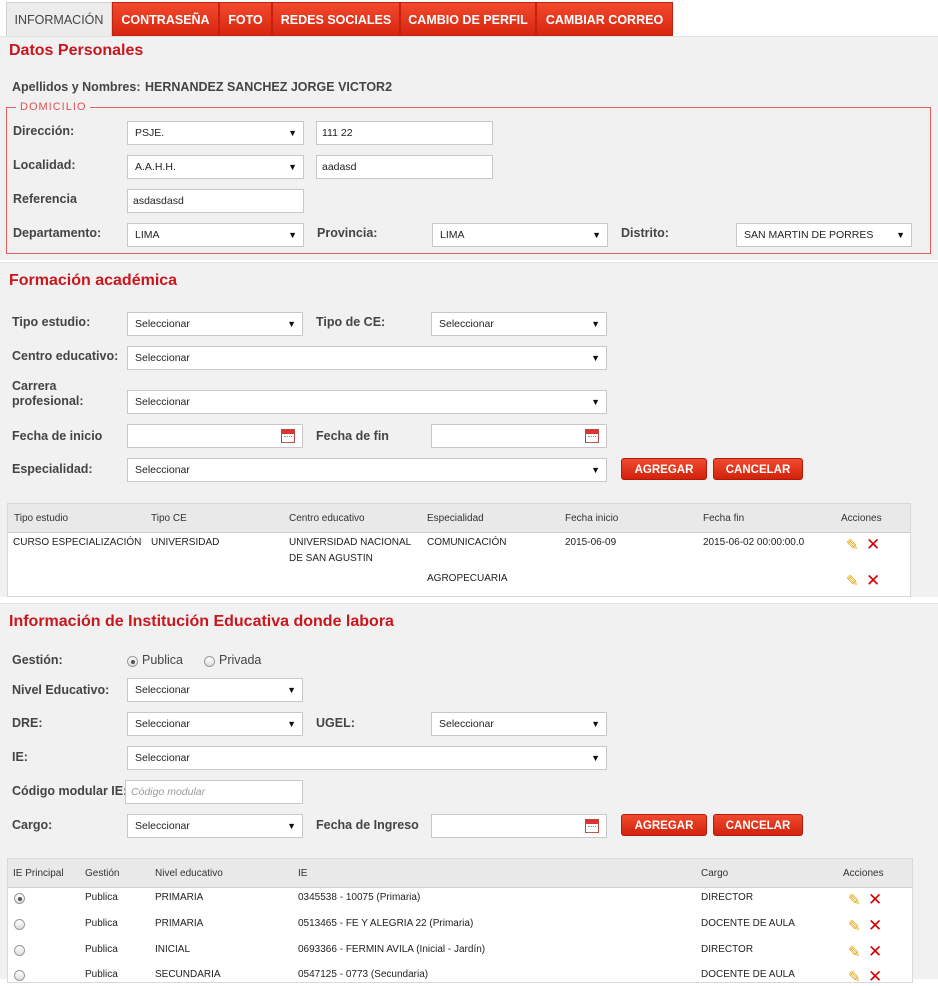  I want to click on gestion-label: Gestión:, so click(37, 660).